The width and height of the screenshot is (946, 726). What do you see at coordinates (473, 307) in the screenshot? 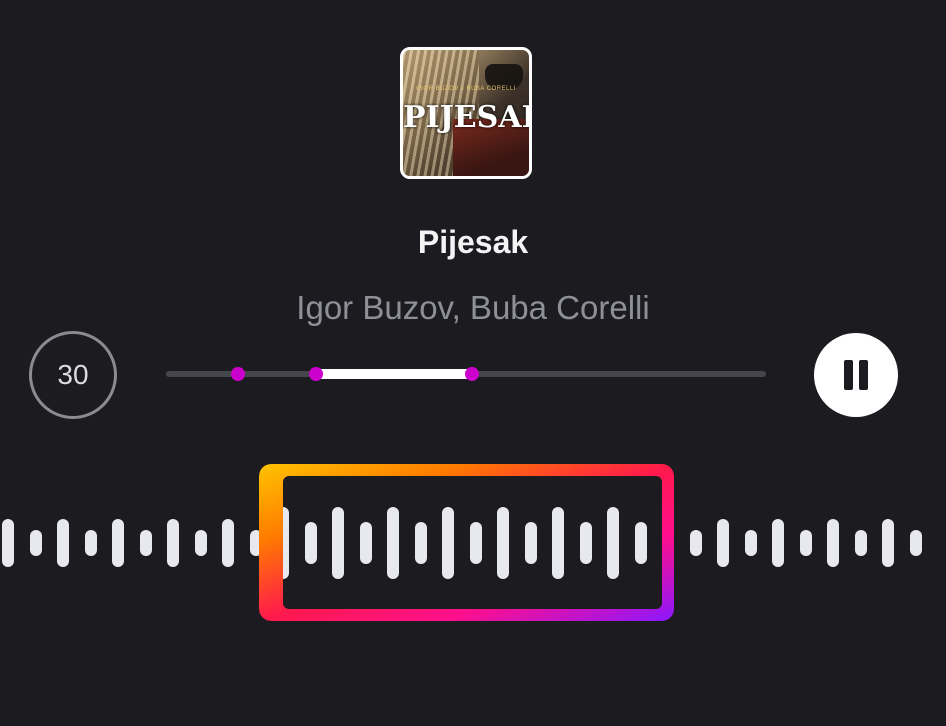
I see `artist-name: Igor Buzov, Buba Corelli` at bounding box center [473, 307].